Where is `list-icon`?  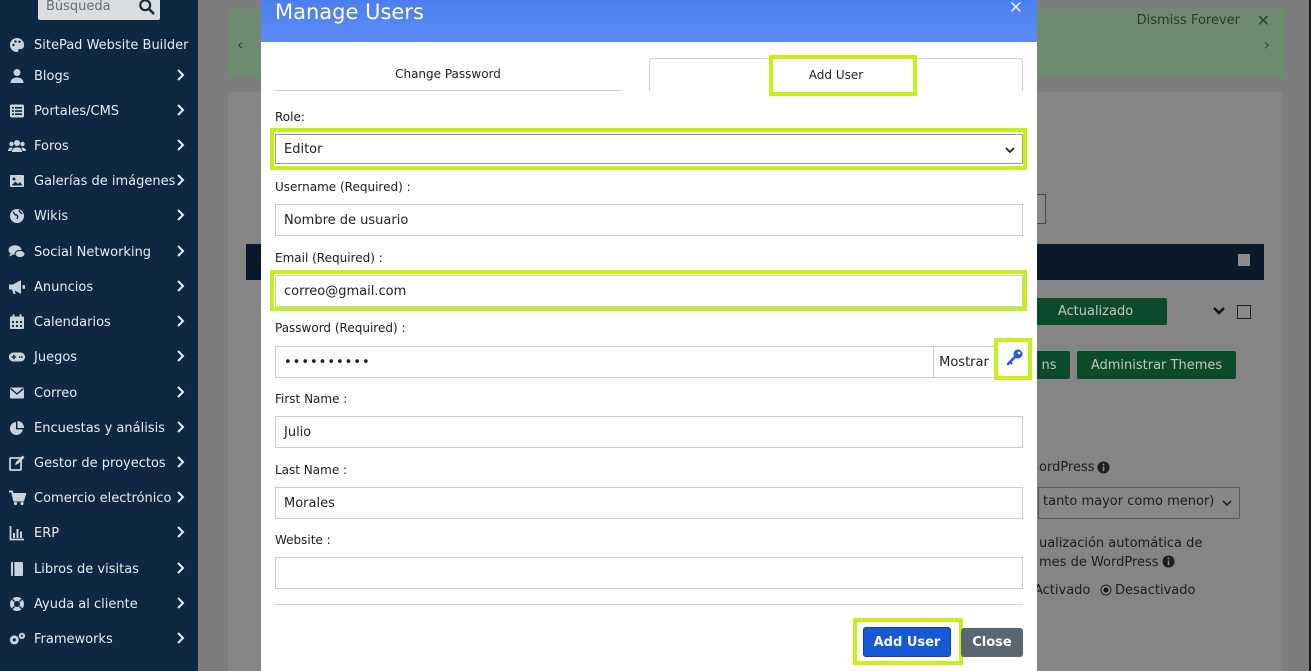
list-icon is located at coordinates (17, 111).